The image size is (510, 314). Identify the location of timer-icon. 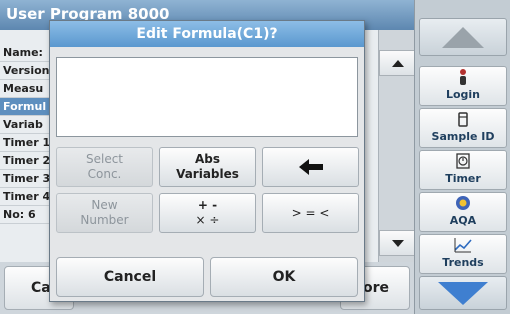
(463, 162).